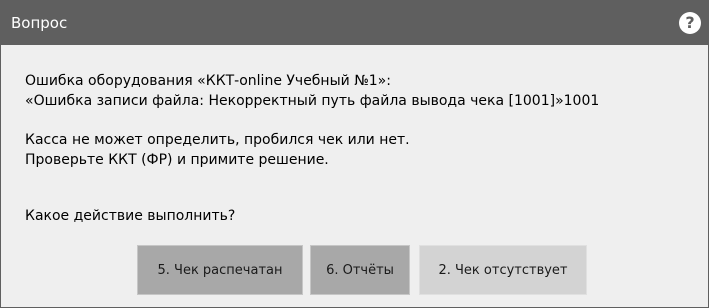 The image size is (709, 308). I want to click on help-icon: ?, so click(690, 23).